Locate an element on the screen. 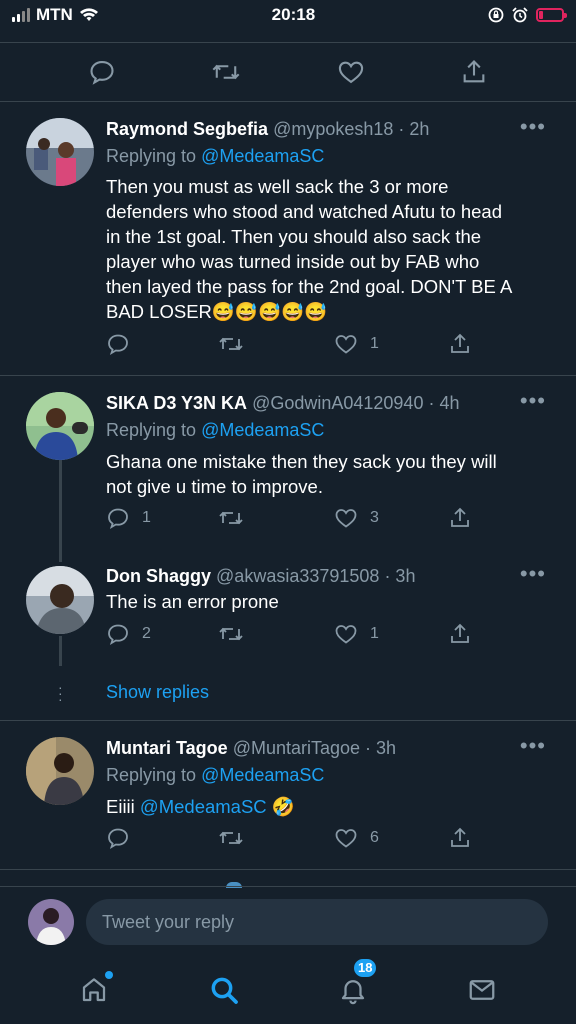  reply-button: 1 is located at coordinates (128, 518).